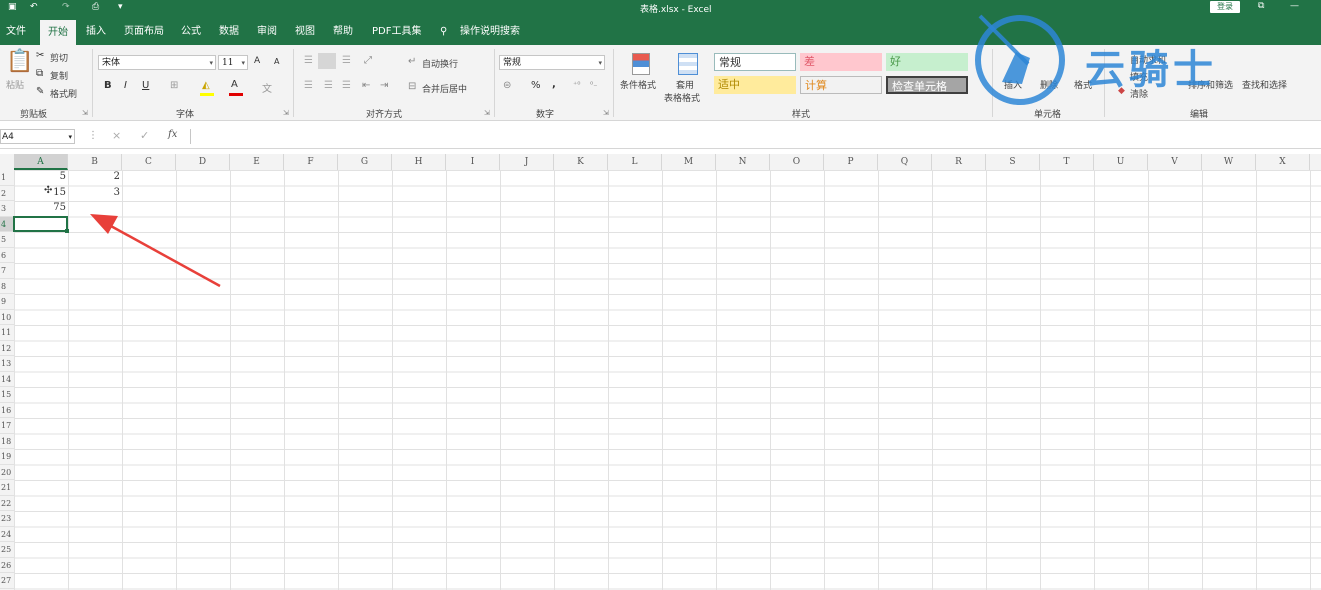 This screenshot has width=1321, height=590. I want to click on column-header-u: U, so click(1121, 162).